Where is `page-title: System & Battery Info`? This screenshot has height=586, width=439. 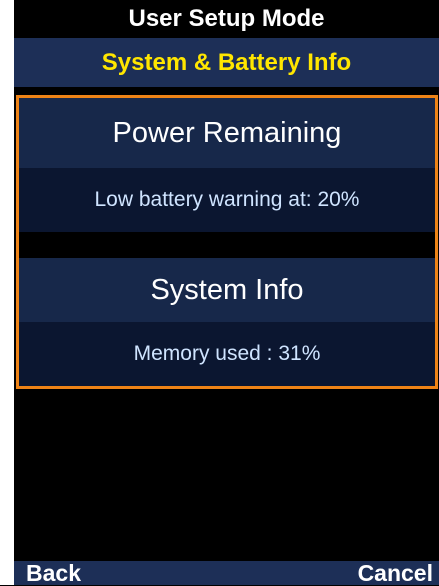
page-title: System & Battery Info is located at coordinates (226, 62).